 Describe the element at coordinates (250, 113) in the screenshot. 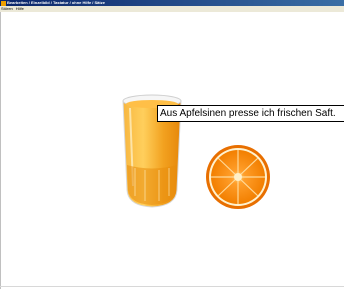

I see `speech-text-box: Aus Apfelsinen presse ich frischen Saft.` at that location.